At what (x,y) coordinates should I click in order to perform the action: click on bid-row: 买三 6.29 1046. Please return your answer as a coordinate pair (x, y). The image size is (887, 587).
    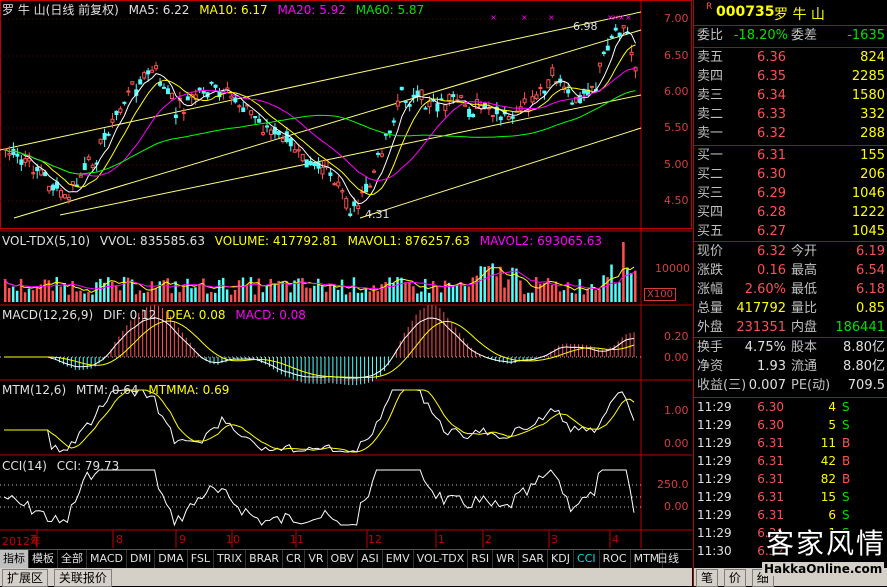
    Looking at the image, I should click on (790, 194).